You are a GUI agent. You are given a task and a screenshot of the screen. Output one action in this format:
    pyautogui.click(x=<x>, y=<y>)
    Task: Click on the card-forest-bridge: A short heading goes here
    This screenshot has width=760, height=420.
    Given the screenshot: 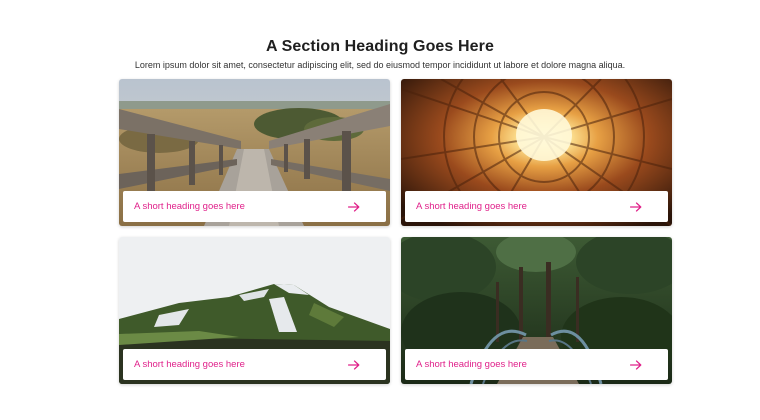 What is the action you would take?
    pyautogui.click(x=536, y=310)
    